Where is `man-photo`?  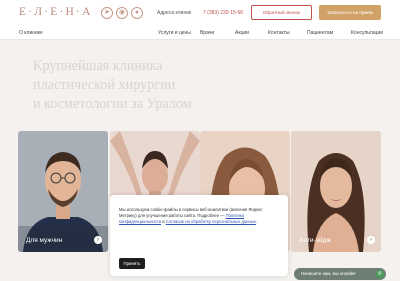 man-photo is located at coordinates (63, 191).